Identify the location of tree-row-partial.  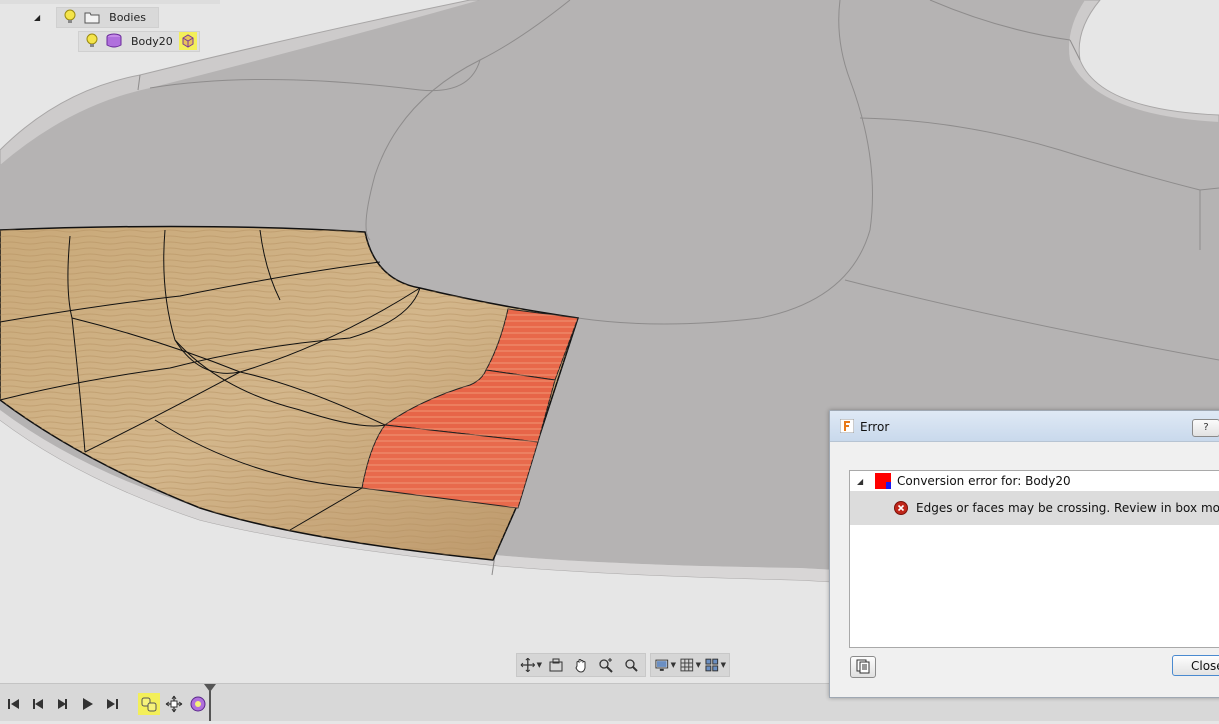
(110, 2).